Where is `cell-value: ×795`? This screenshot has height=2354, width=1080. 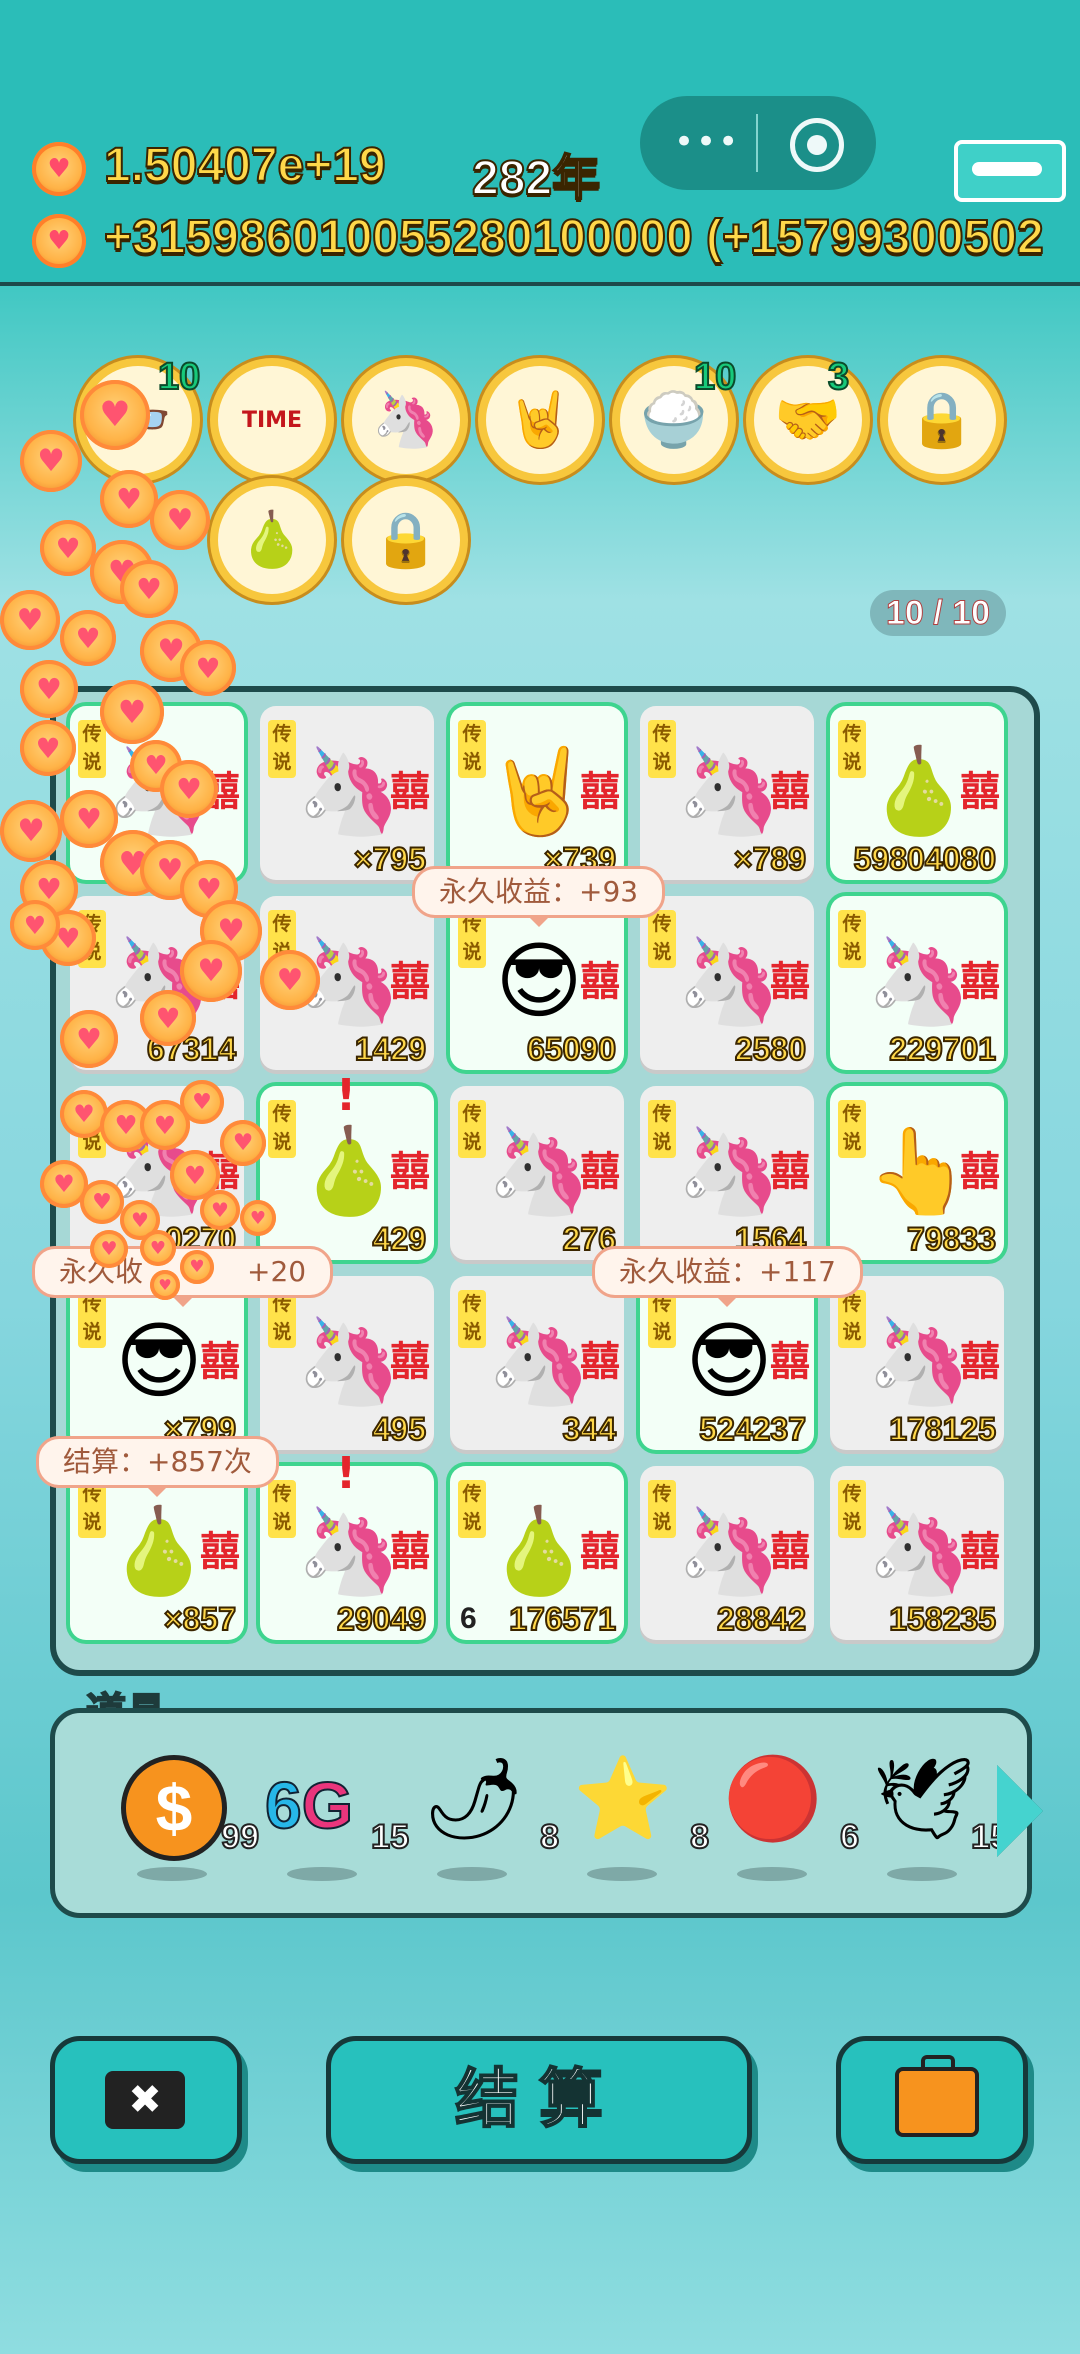 cell-value: ×795 is located at coordinates (390, 859).